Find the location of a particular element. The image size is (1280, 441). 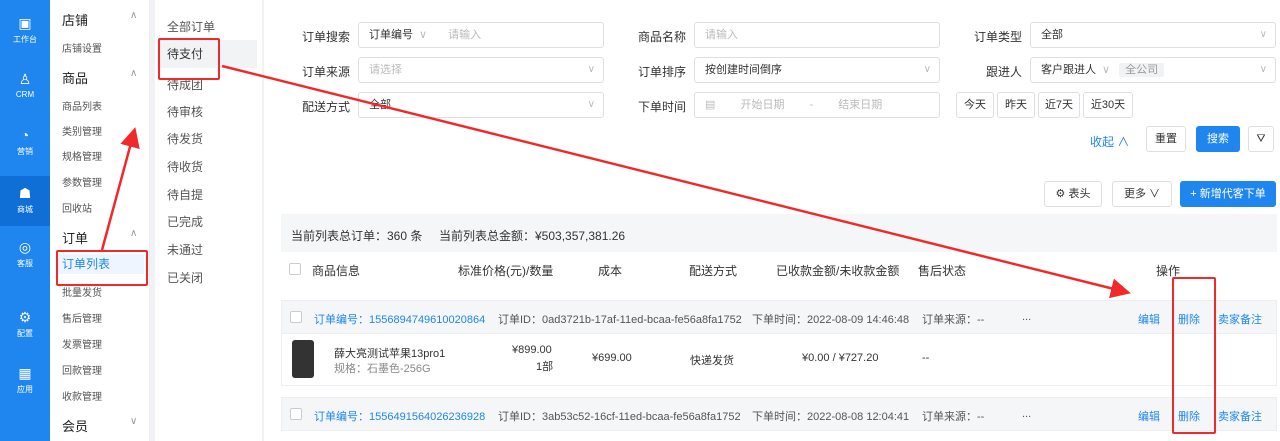

arrow-to-menu is located at coordinates (120, 189).